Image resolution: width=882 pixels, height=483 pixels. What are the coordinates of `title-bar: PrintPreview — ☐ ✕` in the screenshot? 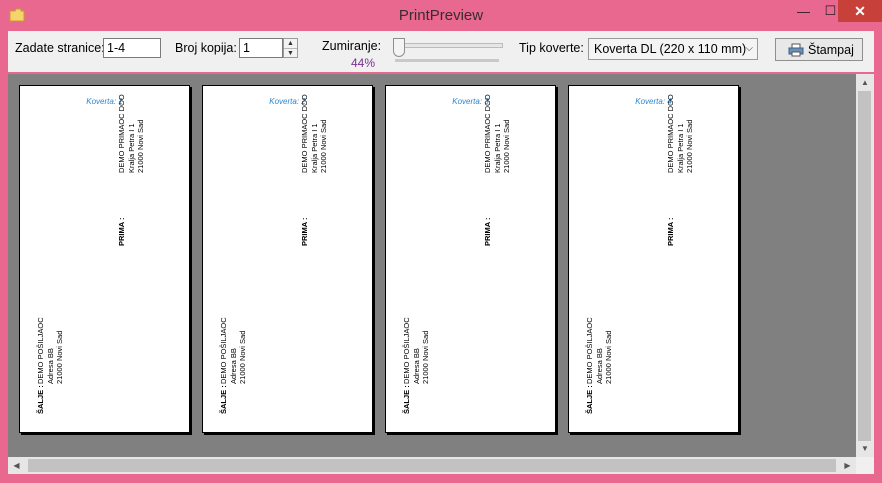 It's located at (441, 15).